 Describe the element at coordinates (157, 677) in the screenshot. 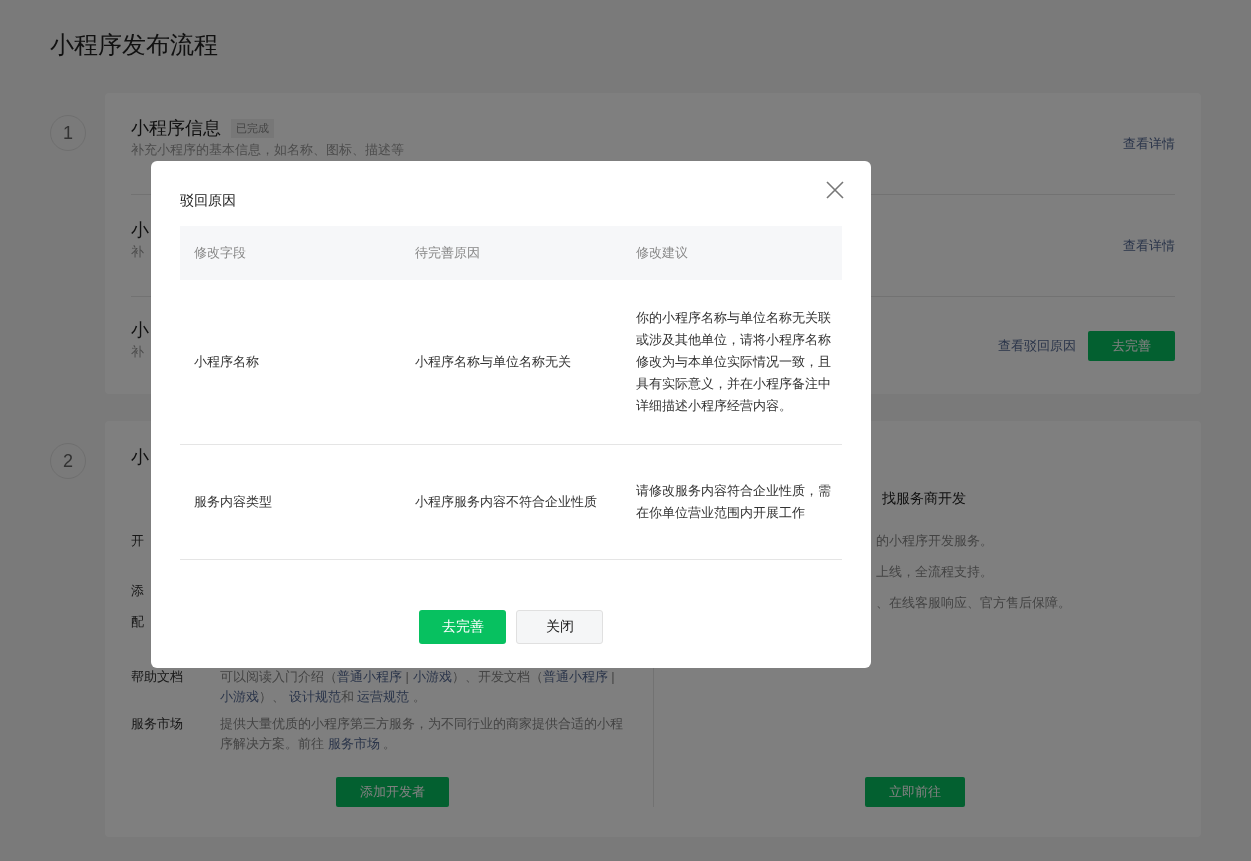

I see `item-label: 帮助文档` at that location.